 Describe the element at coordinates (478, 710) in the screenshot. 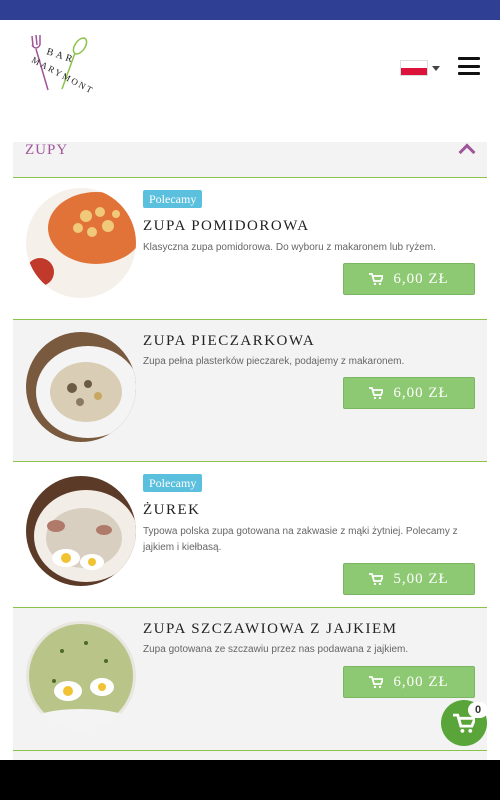

I see `cart-count-badge: 0` at that location.